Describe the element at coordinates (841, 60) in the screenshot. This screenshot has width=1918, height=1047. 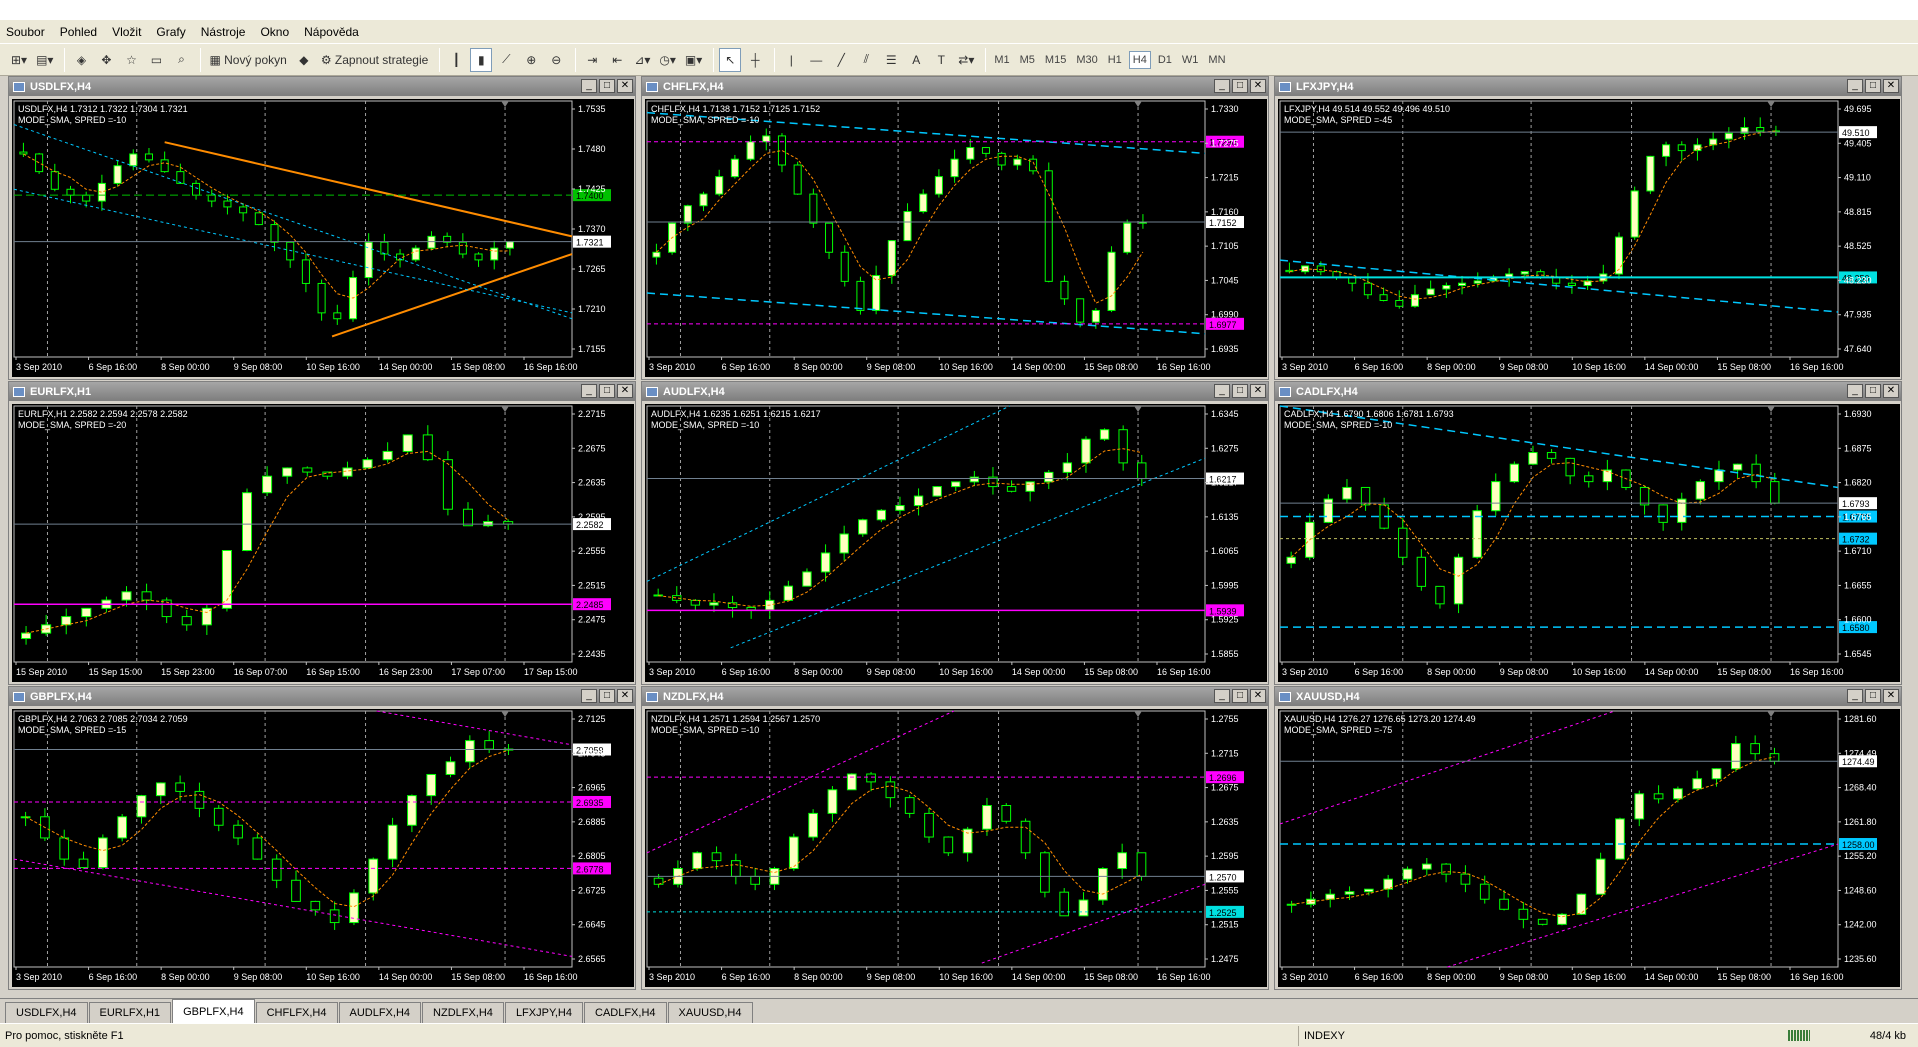
I see `trendline-icon: ╱` at that location.